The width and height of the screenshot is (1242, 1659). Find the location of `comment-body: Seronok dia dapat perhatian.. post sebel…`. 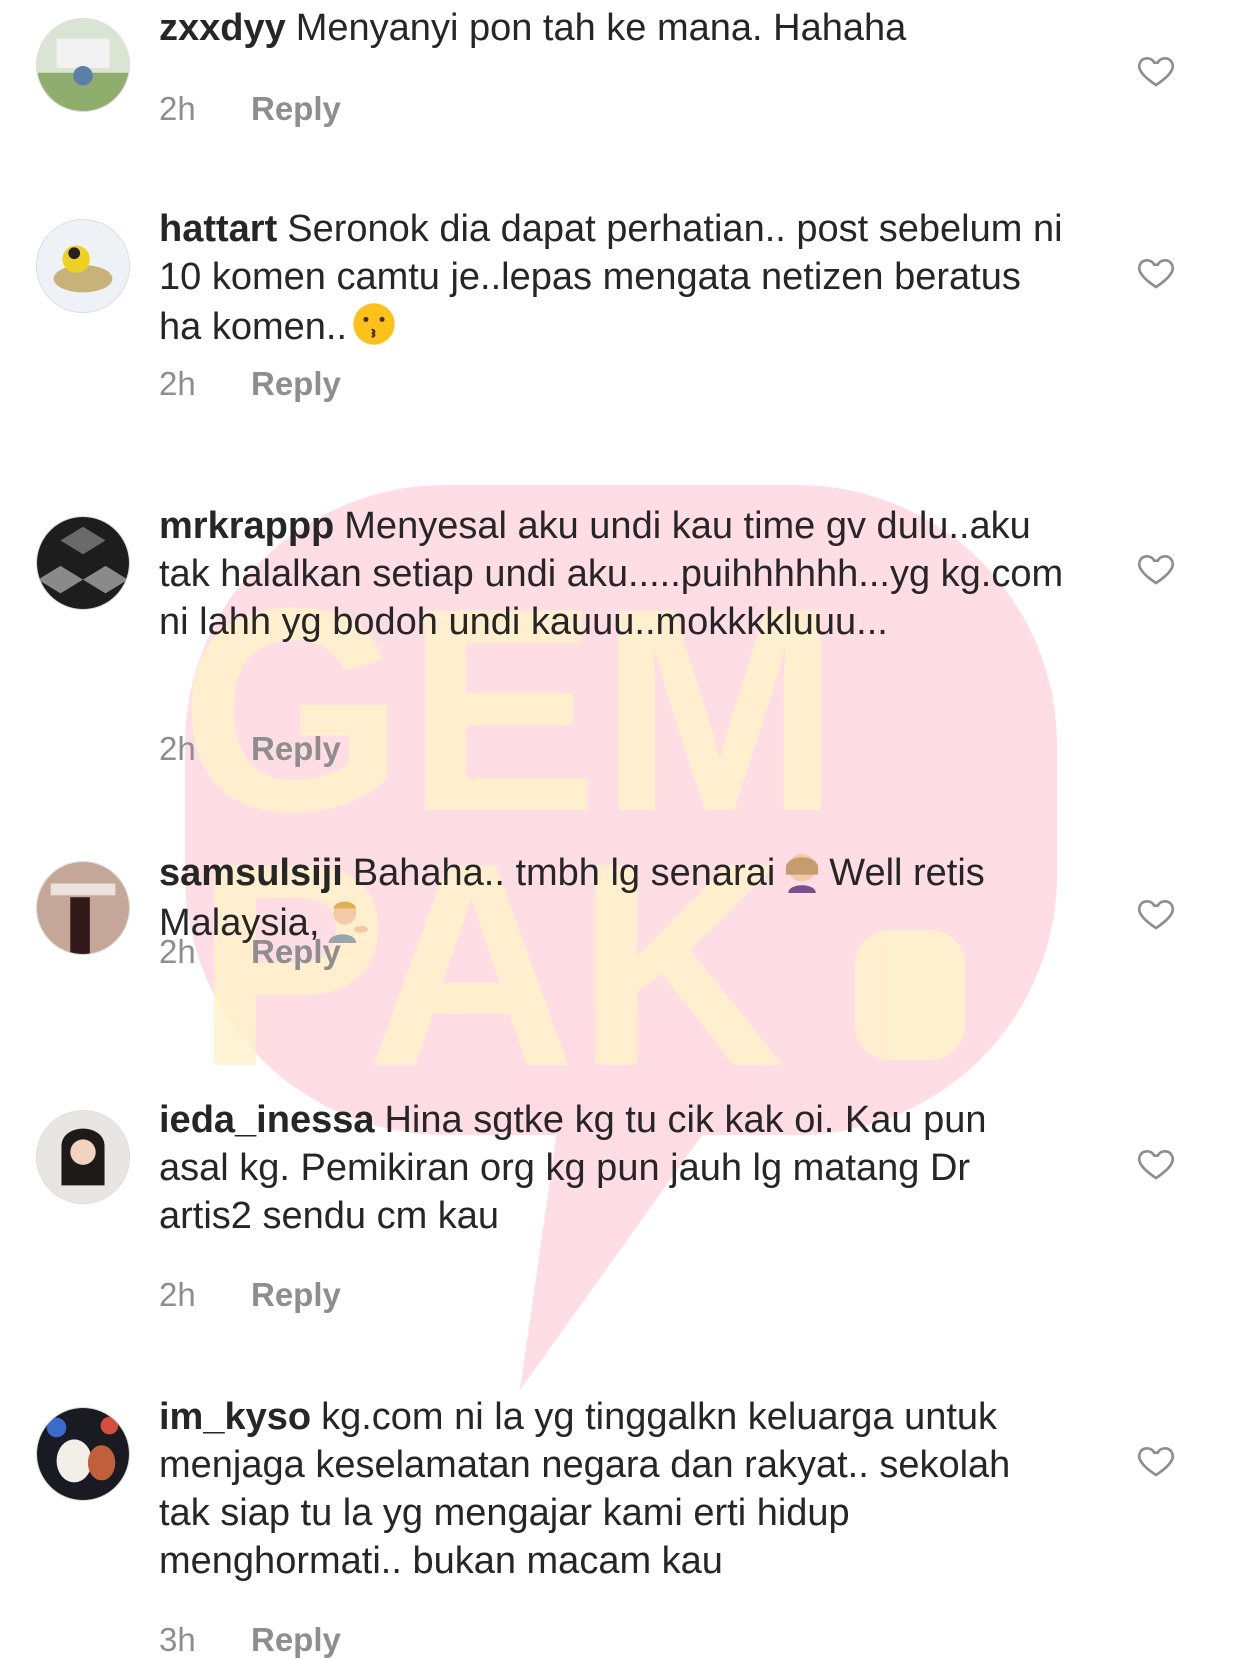

comment-body: Seronok dia dapat perhatian.. post sebel… is located at coordinates (611, 278).